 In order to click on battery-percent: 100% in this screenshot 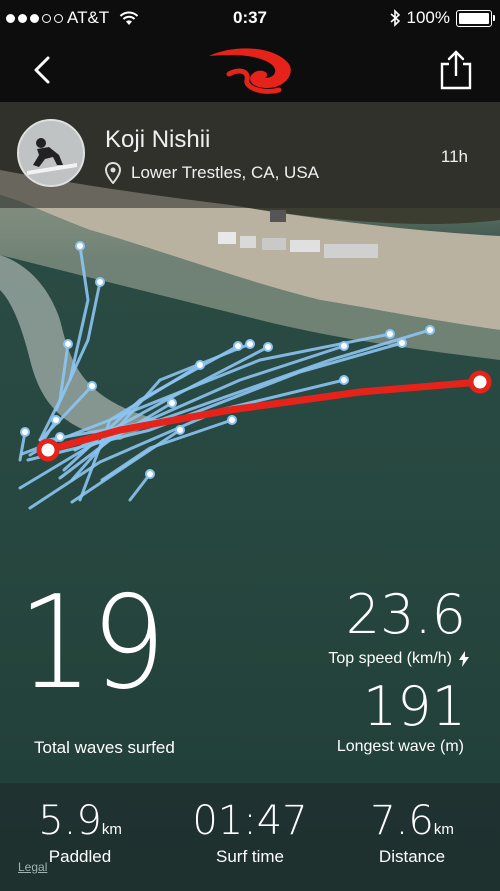, I will do `click(428, 17)`.